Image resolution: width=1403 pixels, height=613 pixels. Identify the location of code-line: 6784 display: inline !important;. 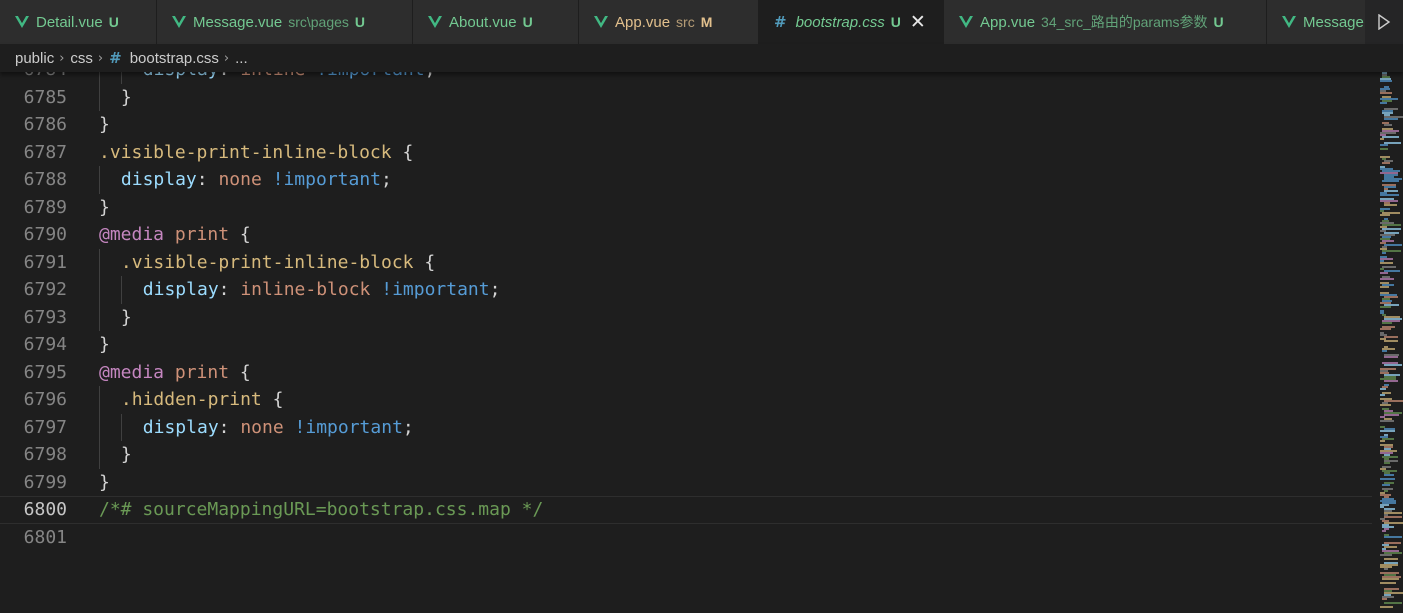
(686, 78).